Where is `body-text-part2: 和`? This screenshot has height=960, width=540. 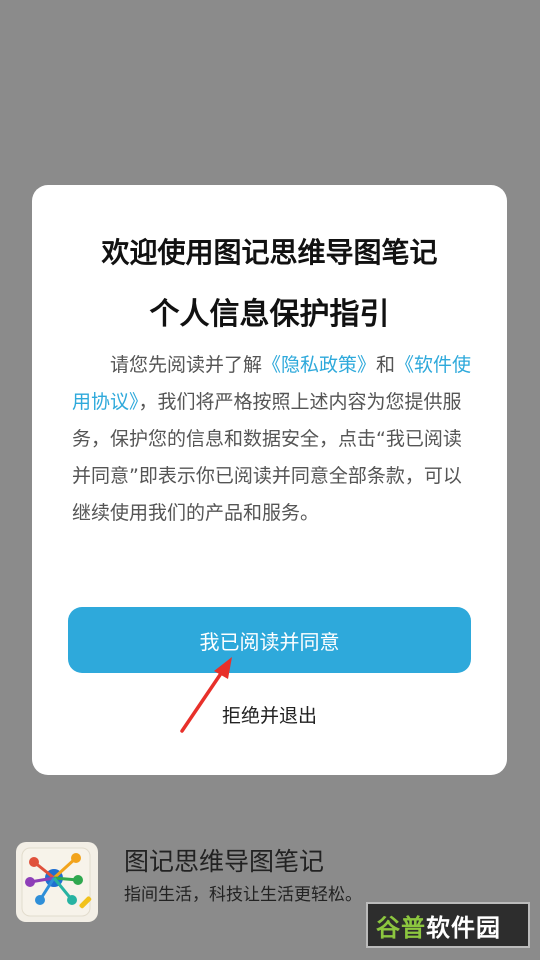
body-text-part2: 和 is located at coordinates (386, 365).